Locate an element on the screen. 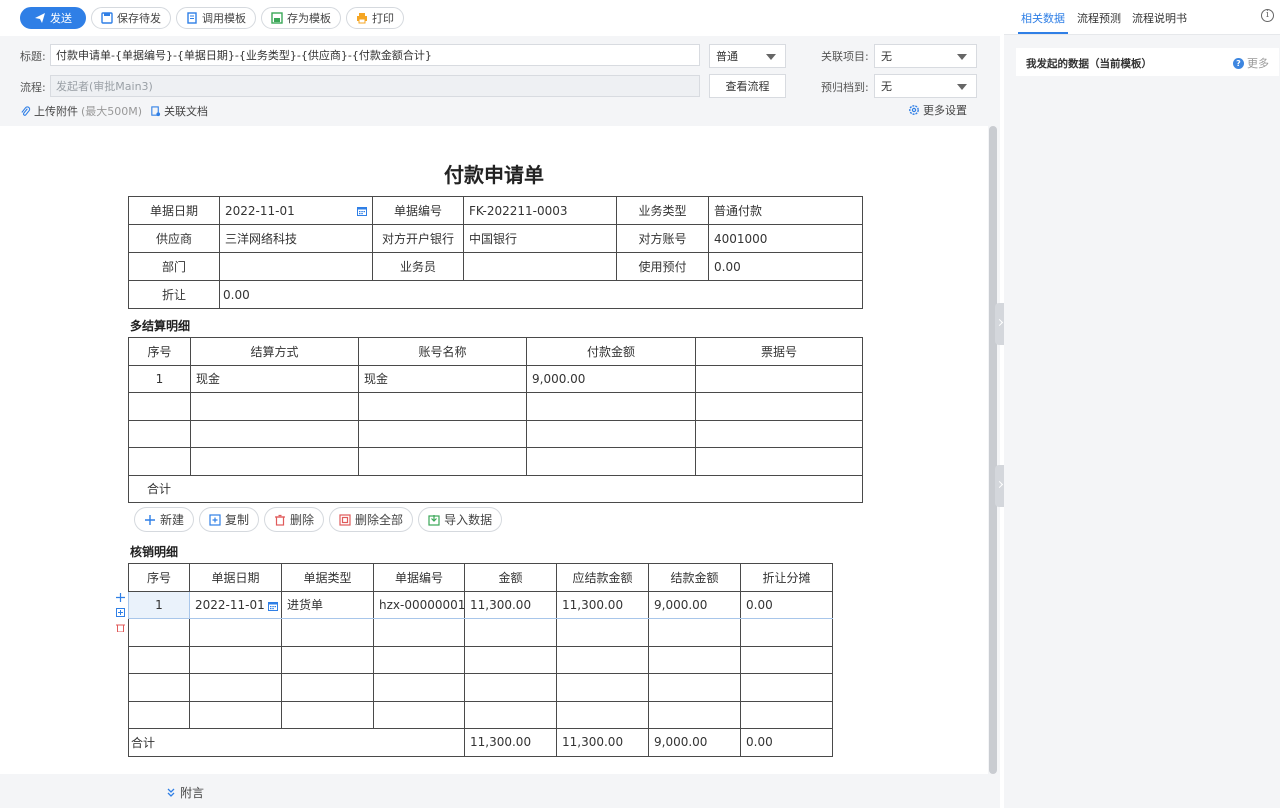 The width and height of the screenshot is (1280, 808). save-draft-button: 保存待发 is located at coordinates (131, 18).